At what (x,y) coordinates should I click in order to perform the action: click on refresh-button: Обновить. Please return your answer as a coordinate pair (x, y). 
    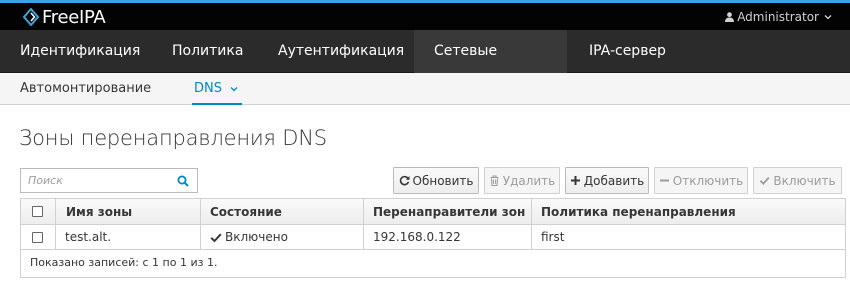
    Looking at the image, I should click on (436, 180).